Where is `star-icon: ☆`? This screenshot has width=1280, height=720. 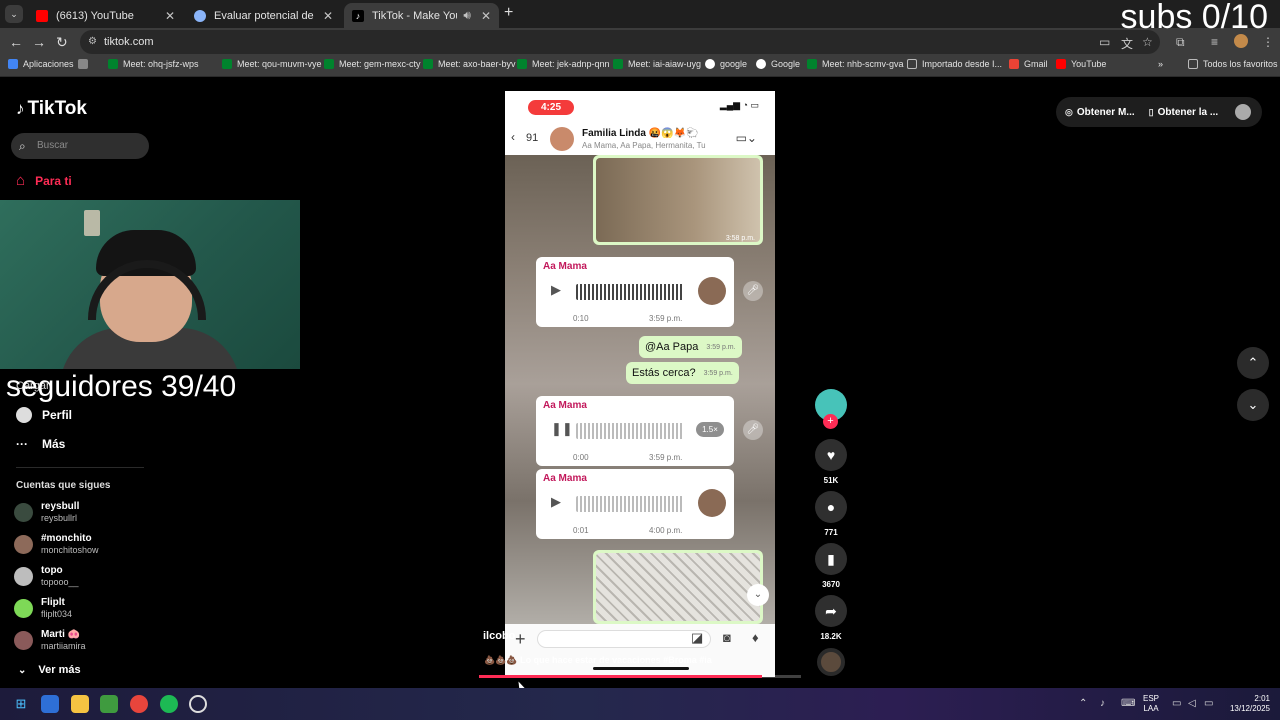
star-icon: ☆ is located at coordinates (1147, 42).